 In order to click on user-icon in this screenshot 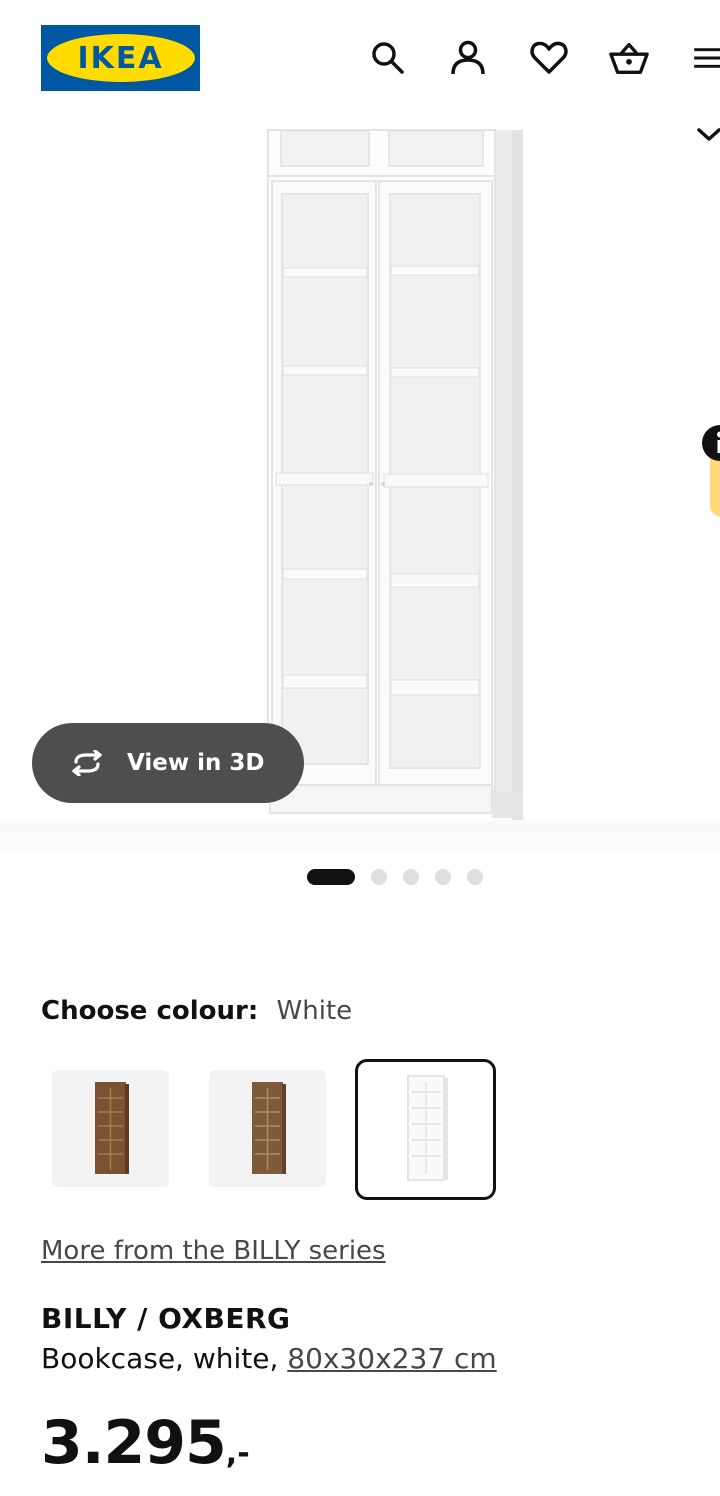, I will do `click(468, 58)`.